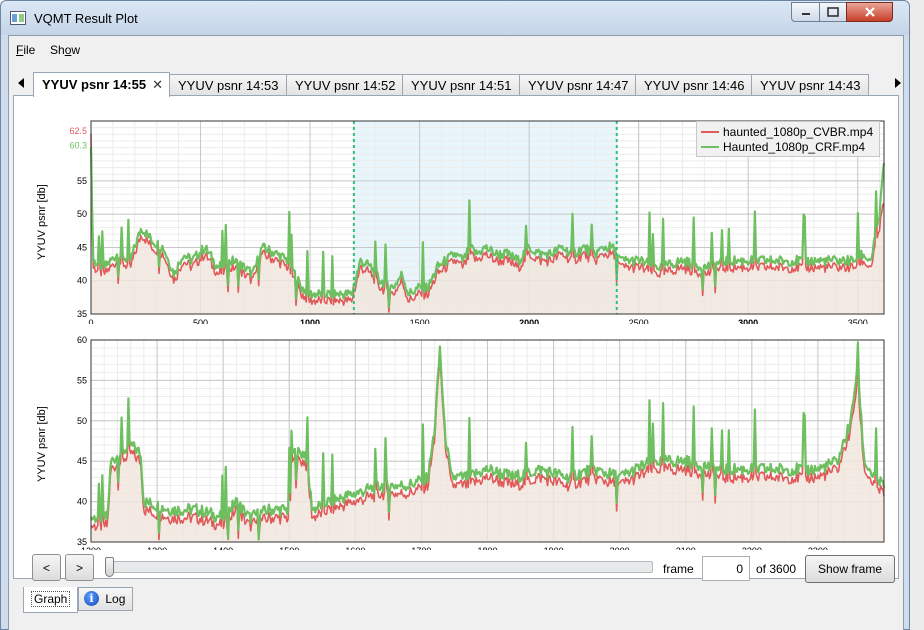  I want to click on x-tick-label: 2000, so click(620, 548).